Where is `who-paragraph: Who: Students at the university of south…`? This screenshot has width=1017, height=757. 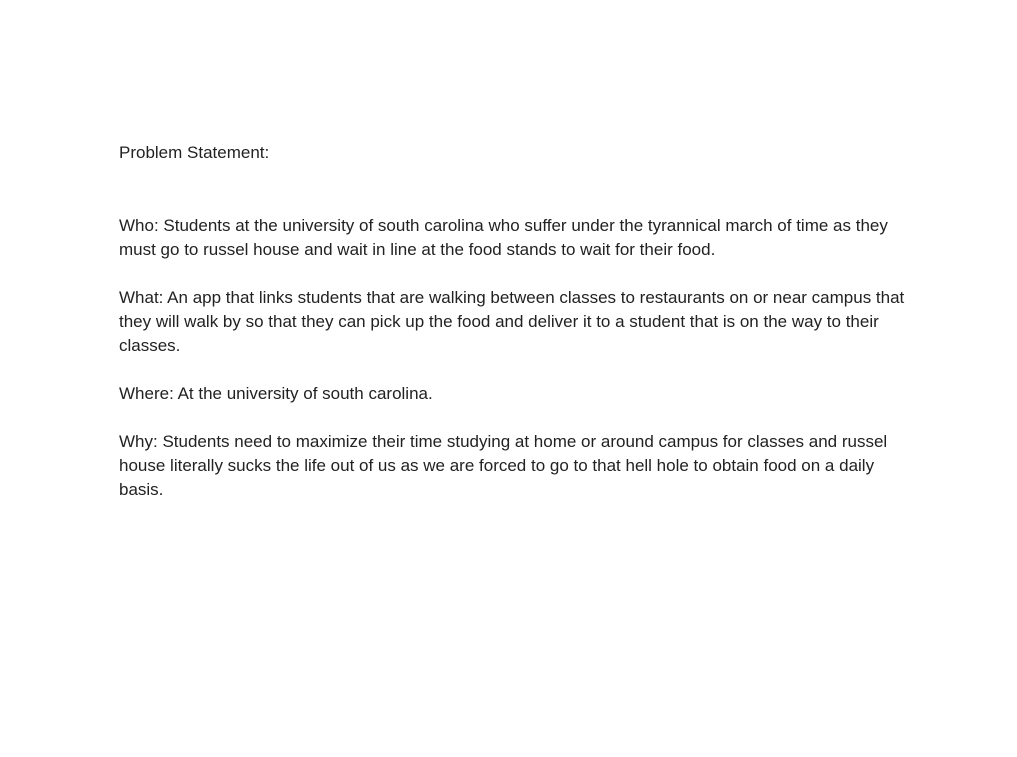 who-paragraph: Who: Students at the university of south… is located at coordinates (503, 237).